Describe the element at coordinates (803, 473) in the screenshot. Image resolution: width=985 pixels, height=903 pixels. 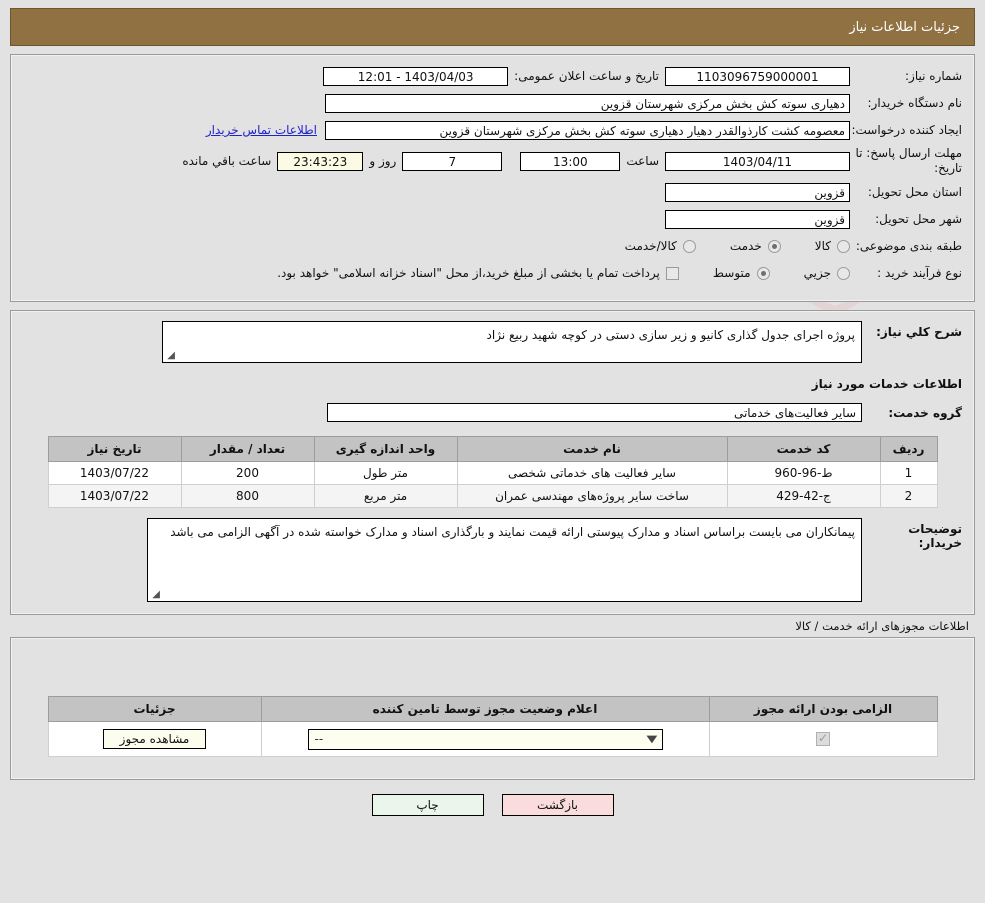
I see `cell-code: ط-96-960` at that location.